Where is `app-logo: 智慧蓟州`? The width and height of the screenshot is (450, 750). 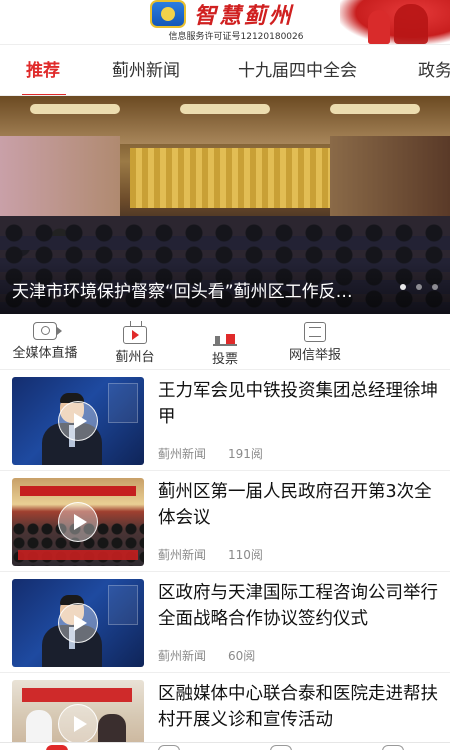 app-logo: 智慧蓟州 is located at coordinates (235, 15).